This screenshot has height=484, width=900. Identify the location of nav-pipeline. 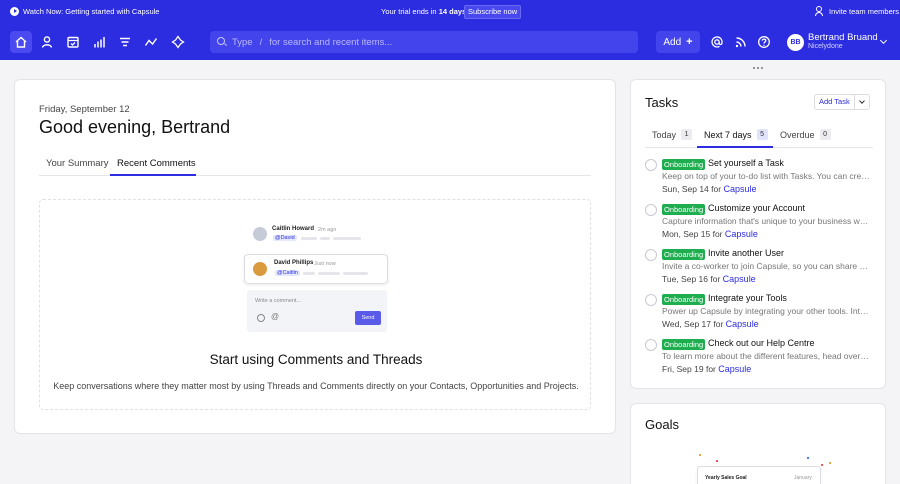
(151, 42).